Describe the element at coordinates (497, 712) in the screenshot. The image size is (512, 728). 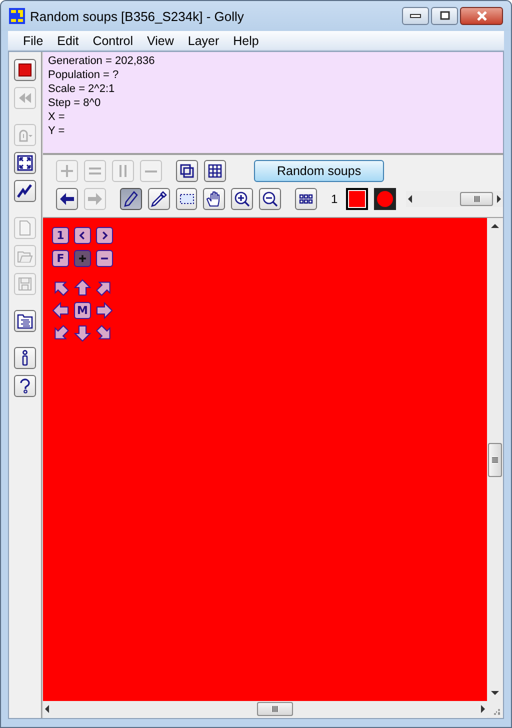
I see `resize-grip-icon` at that location.